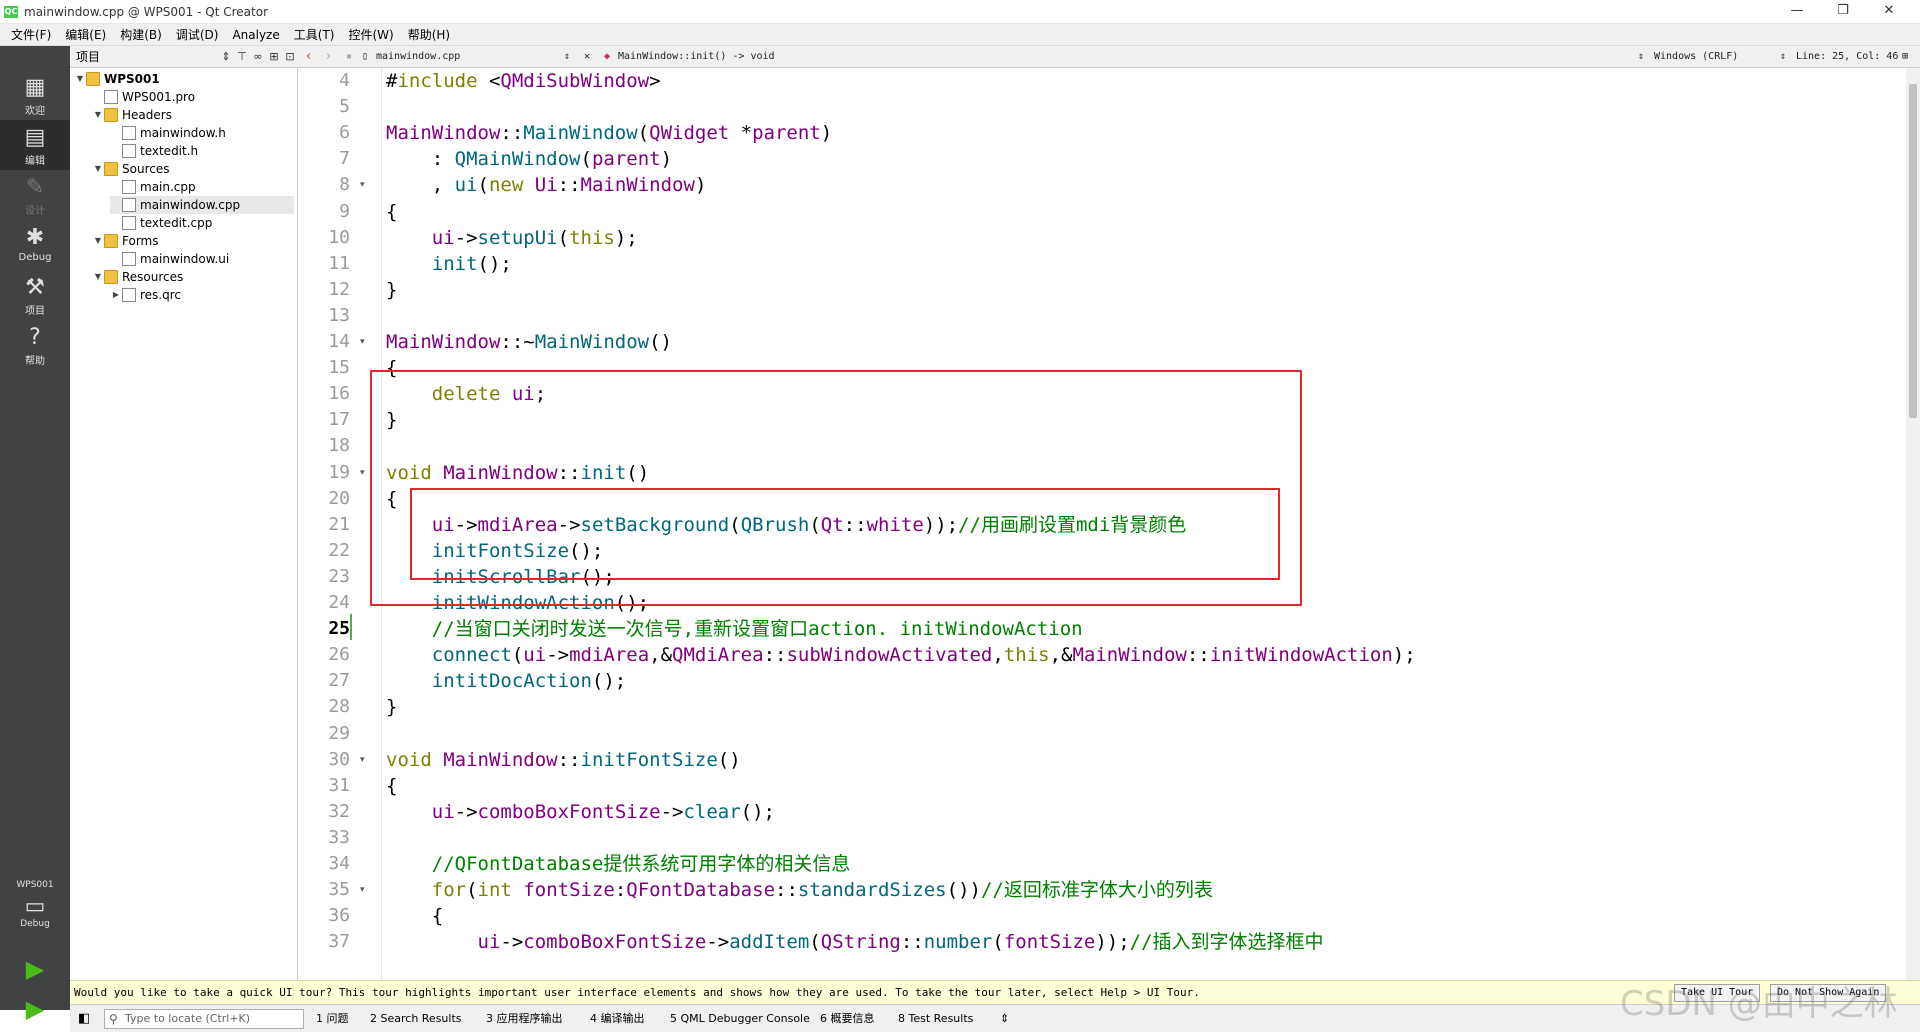 The height and width of the screenshot is (1032, 1920). I want to click on run-button: ▶, so click(35, 969).